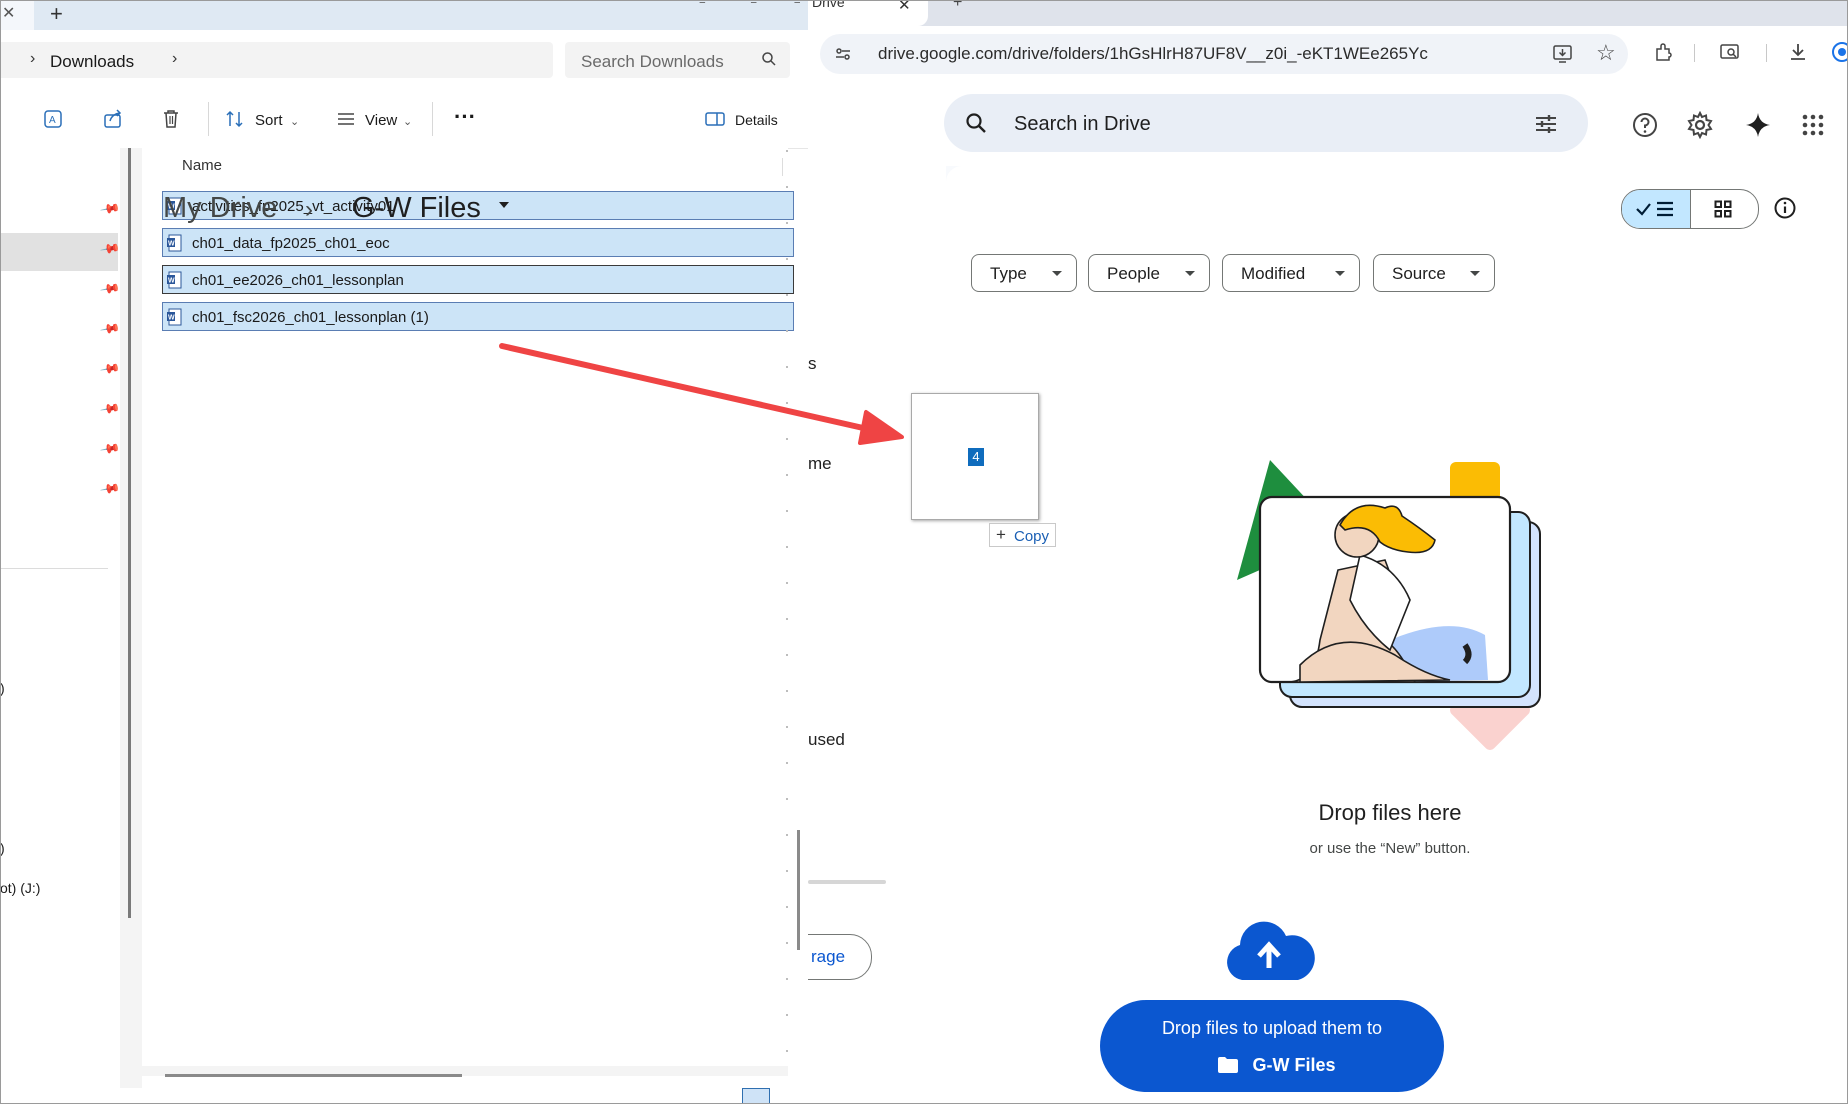  I want to click on rename-icon: A, so click(53, 119).